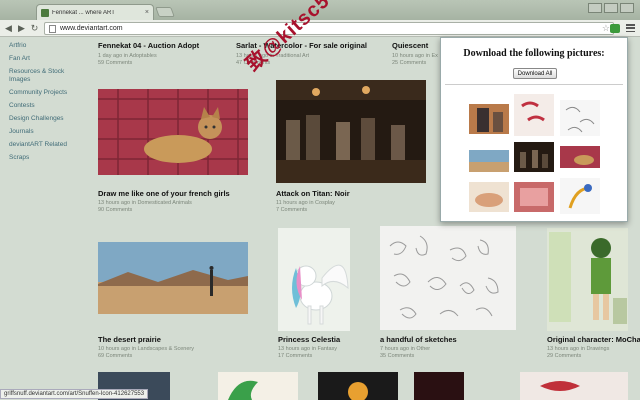  I want to click on extension-icon, so click(615, 28).